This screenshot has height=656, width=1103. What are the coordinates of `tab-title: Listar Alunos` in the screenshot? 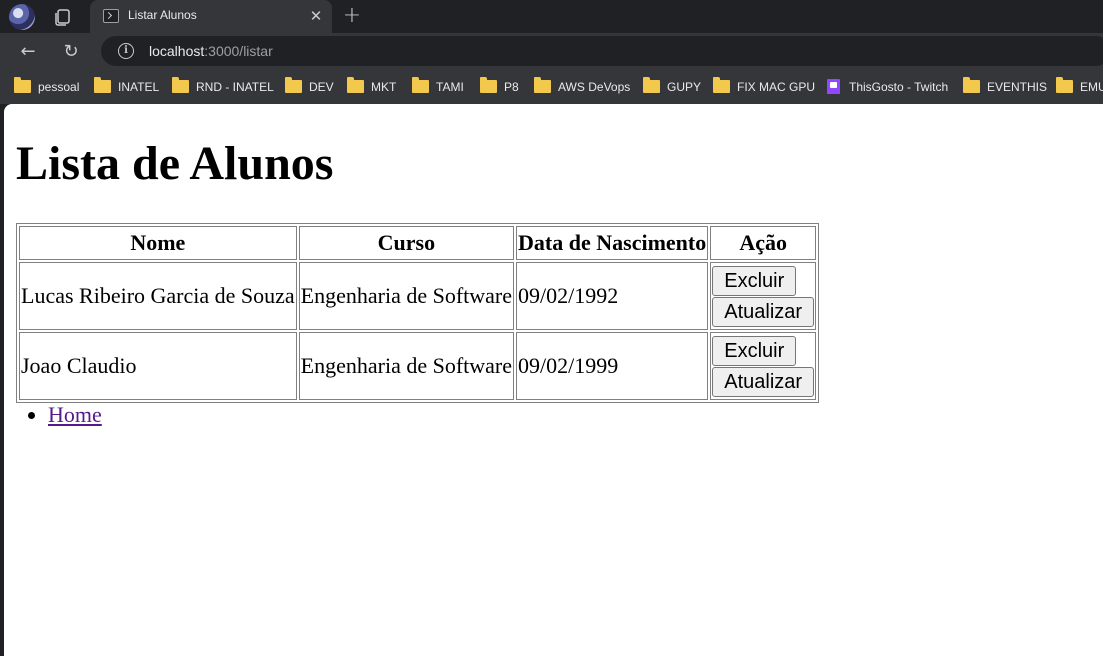 It's located at (162, 15).